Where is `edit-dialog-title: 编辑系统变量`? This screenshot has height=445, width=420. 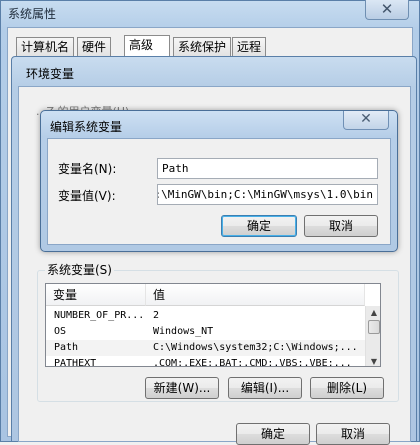 edit-dialog-title: 编辑系统变量 is located at coordinates (86, 127).